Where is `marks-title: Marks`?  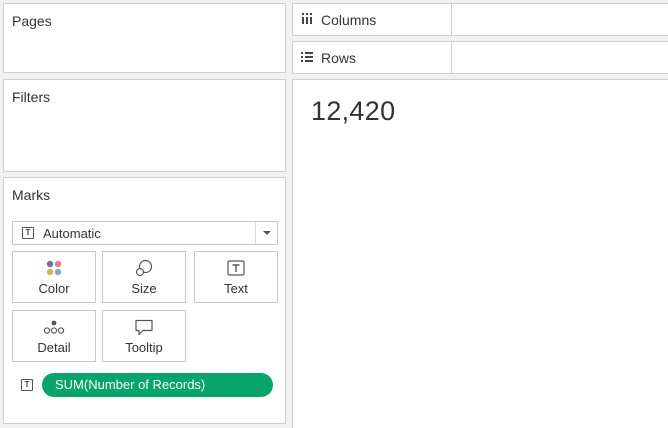 marks-title: Marks is located at coordinates (31, 195).